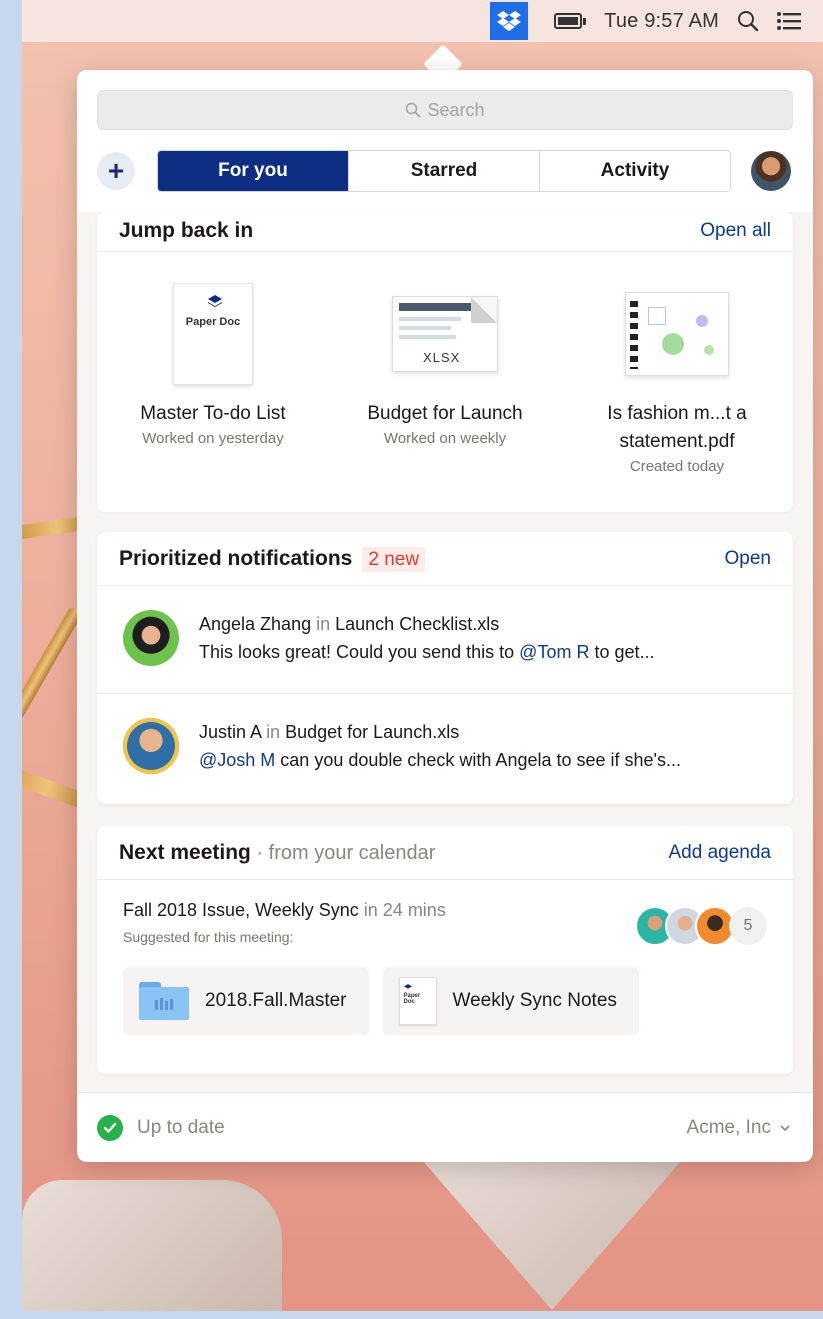  What do you see at coordinates (445, 231) in the screenshot?
I see `jump-back-in-header: Jump back in Open all` at bounding box center [445, 231].